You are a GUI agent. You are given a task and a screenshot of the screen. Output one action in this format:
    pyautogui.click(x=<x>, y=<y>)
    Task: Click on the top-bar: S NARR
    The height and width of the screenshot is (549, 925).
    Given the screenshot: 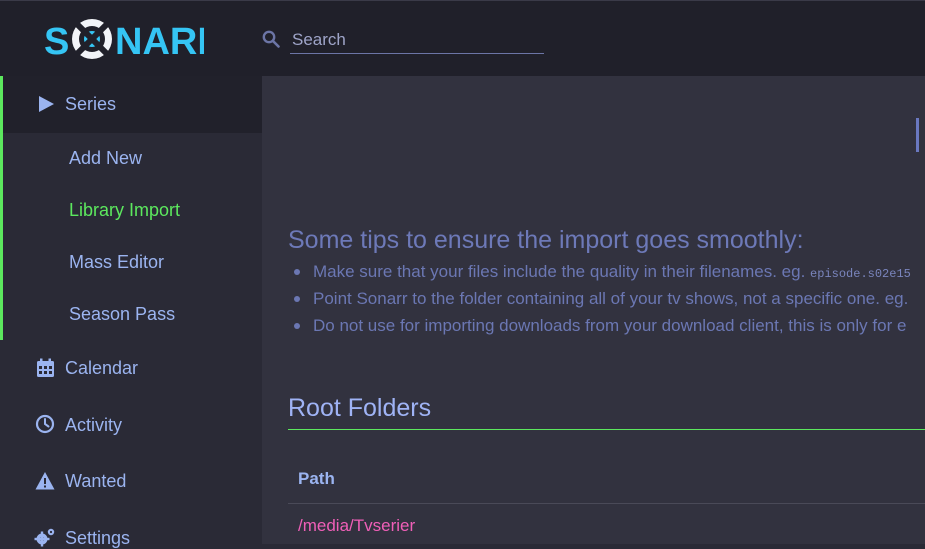 What is the action you would take?
    pyautogui.click(x=462, y=38)
    